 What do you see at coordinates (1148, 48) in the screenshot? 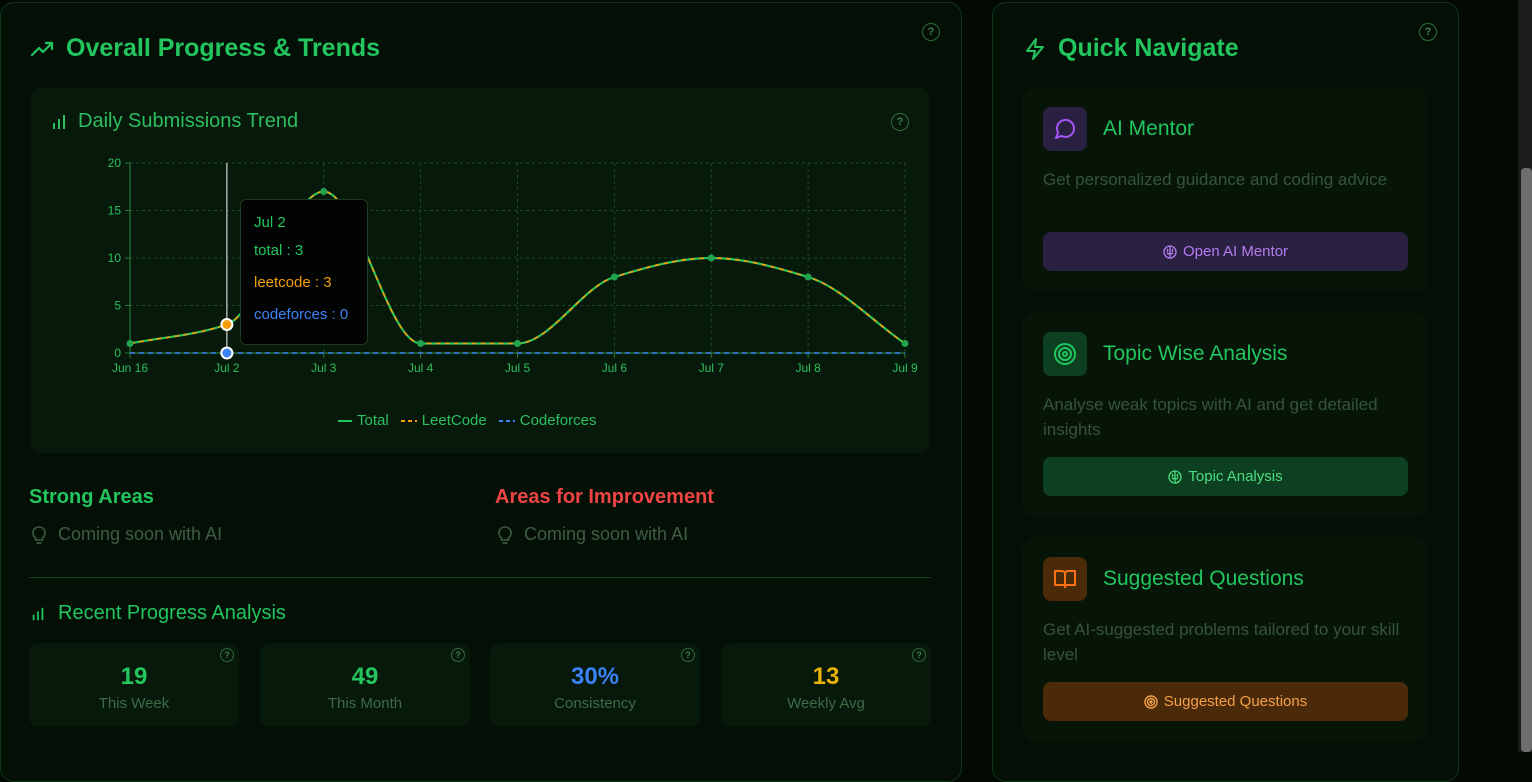
I see `quick-navigate-title: Quick Navigate` at bounding box center [1148, 48].